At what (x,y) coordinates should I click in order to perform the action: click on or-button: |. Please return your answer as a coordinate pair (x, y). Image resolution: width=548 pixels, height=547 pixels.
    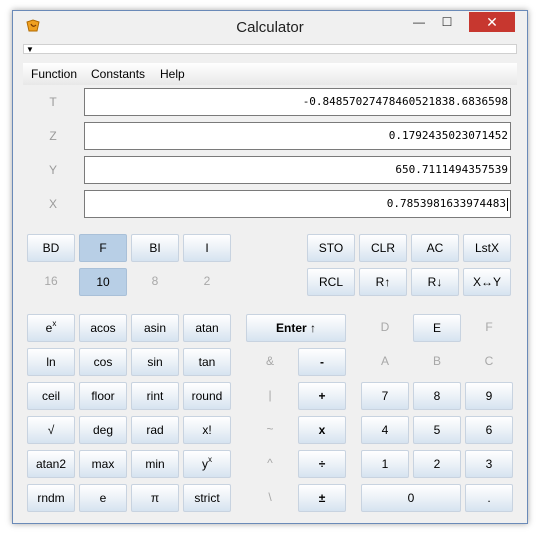
    Looking at the image, I should click on (270, 396).